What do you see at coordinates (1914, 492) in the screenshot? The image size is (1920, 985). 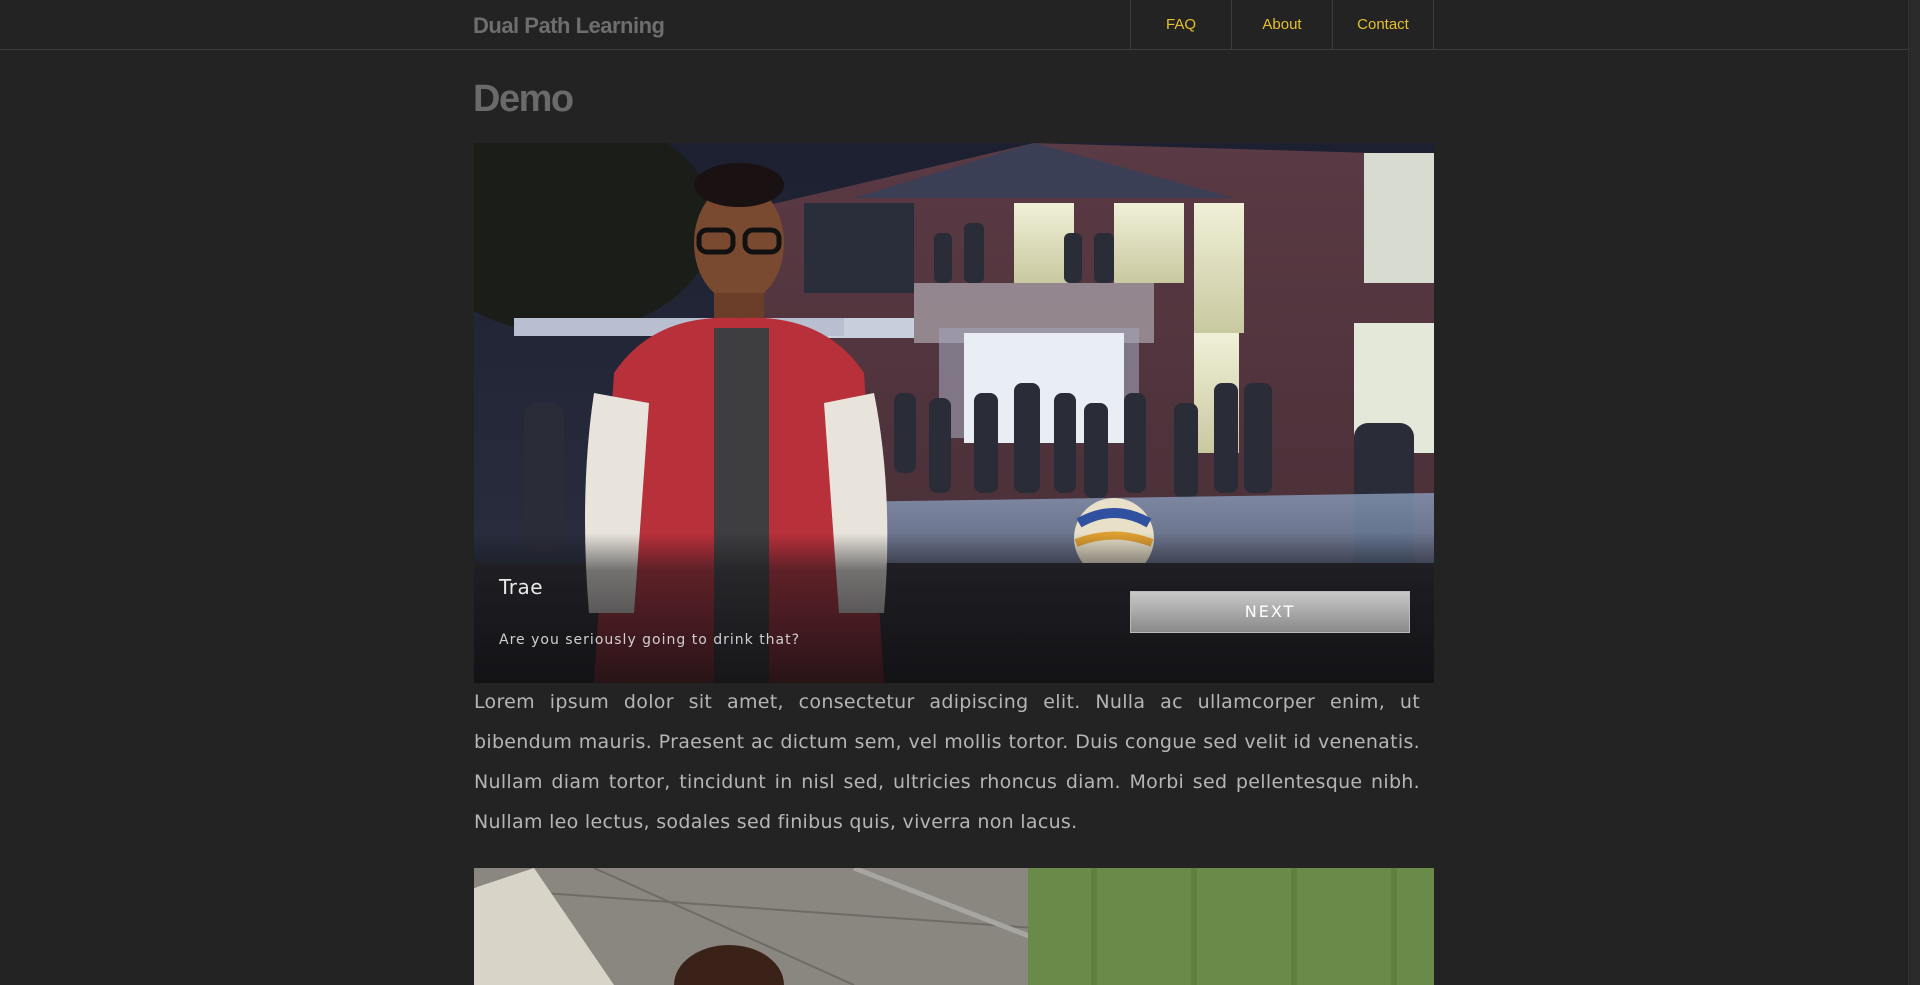 I see `page-scrollbar` at bounding box center [1914, 492].